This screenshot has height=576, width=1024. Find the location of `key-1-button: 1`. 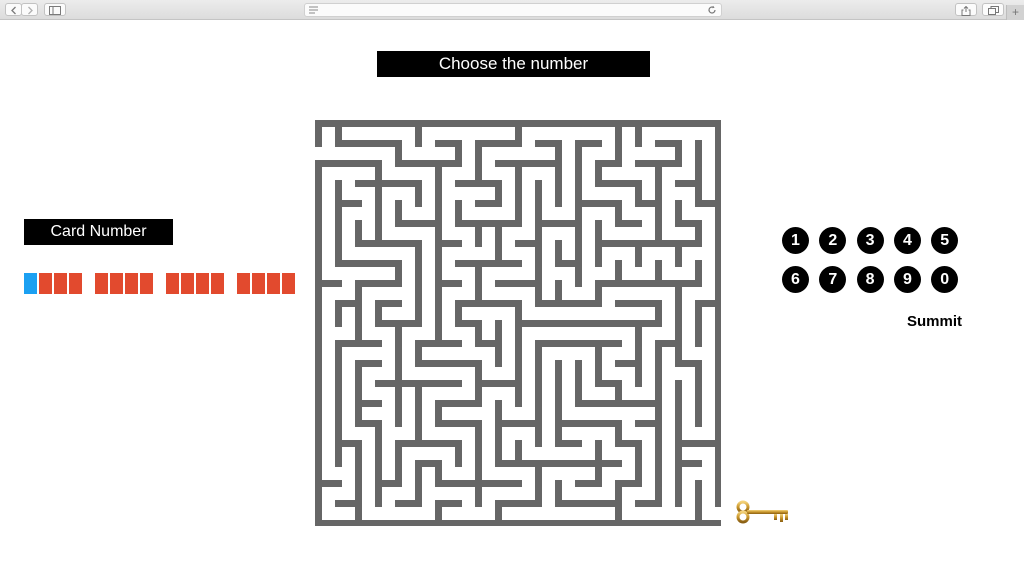

key-1-button: 1 is located at coordinates (795, 240).